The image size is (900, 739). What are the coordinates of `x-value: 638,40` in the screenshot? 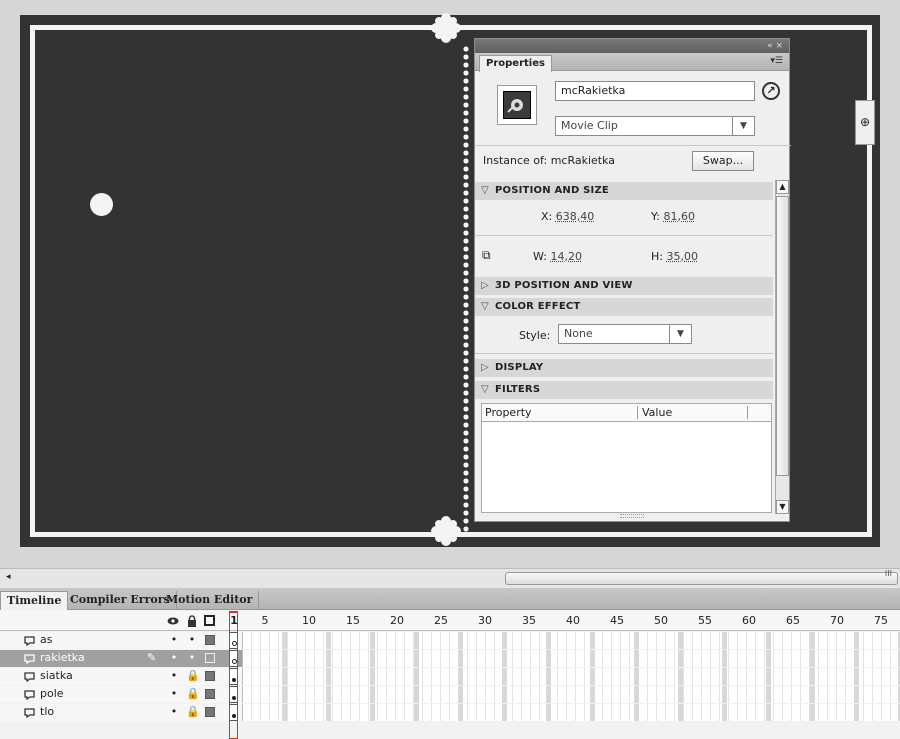 It's located at (575, 216).